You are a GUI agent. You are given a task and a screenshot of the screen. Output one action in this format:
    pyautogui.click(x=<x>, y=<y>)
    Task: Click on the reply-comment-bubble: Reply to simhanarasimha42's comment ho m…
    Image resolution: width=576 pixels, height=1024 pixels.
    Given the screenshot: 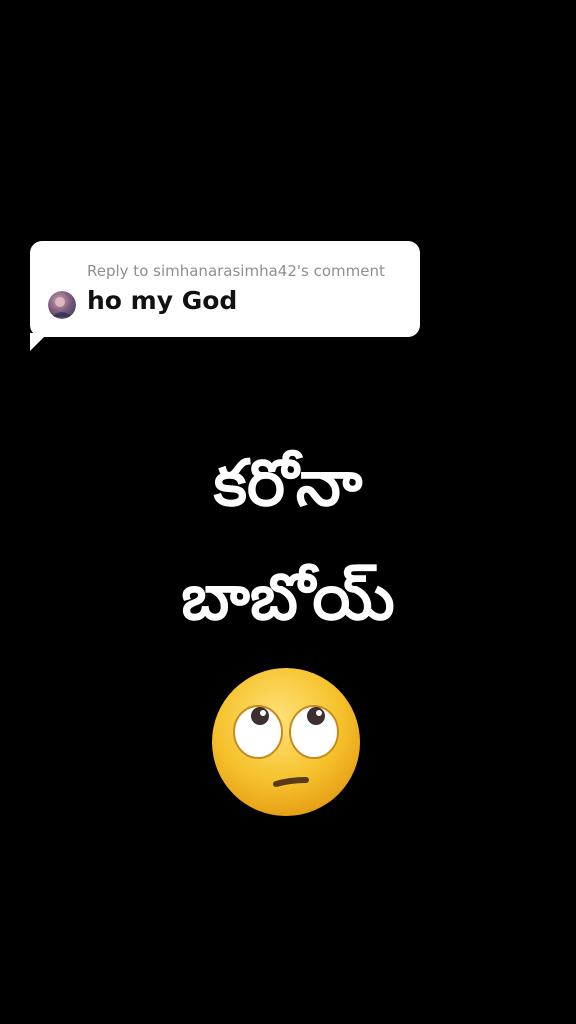 What is the action you would take?
    pyautogui.click(x=225, y=296)
    